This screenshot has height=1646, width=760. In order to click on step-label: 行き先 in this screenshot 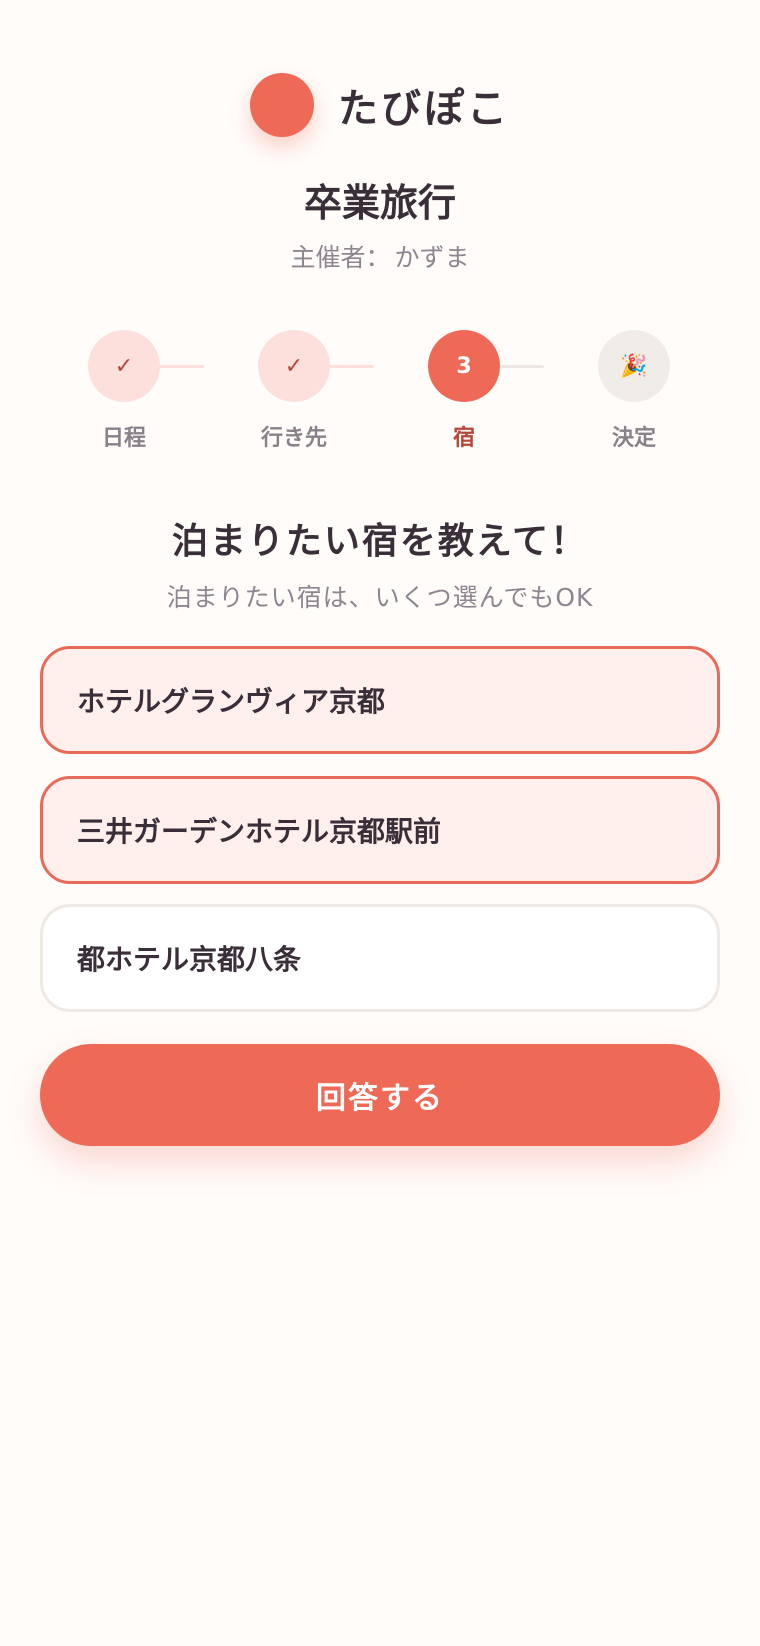, I will do `click(293, 438)`.